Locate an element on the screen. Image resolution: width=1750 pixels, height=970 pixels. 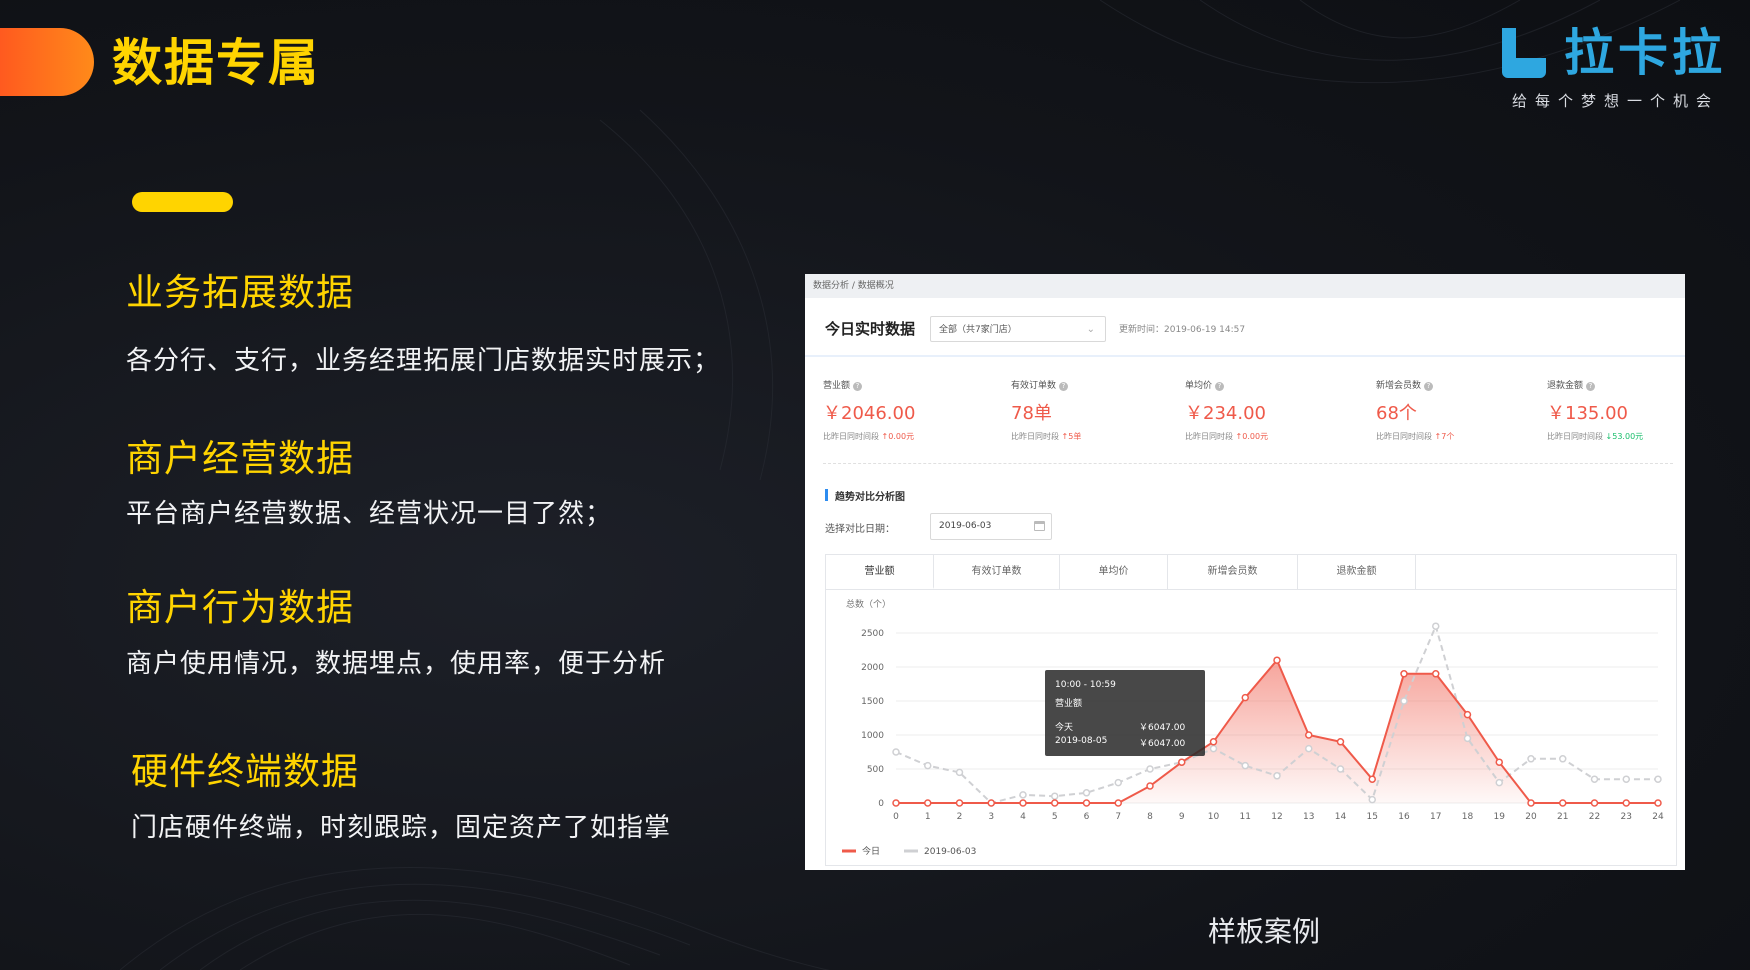
metric-tabs: 营业额 有效订单数 单均价 新增会员数 退款金额 is located at coordinates (1251, 572).